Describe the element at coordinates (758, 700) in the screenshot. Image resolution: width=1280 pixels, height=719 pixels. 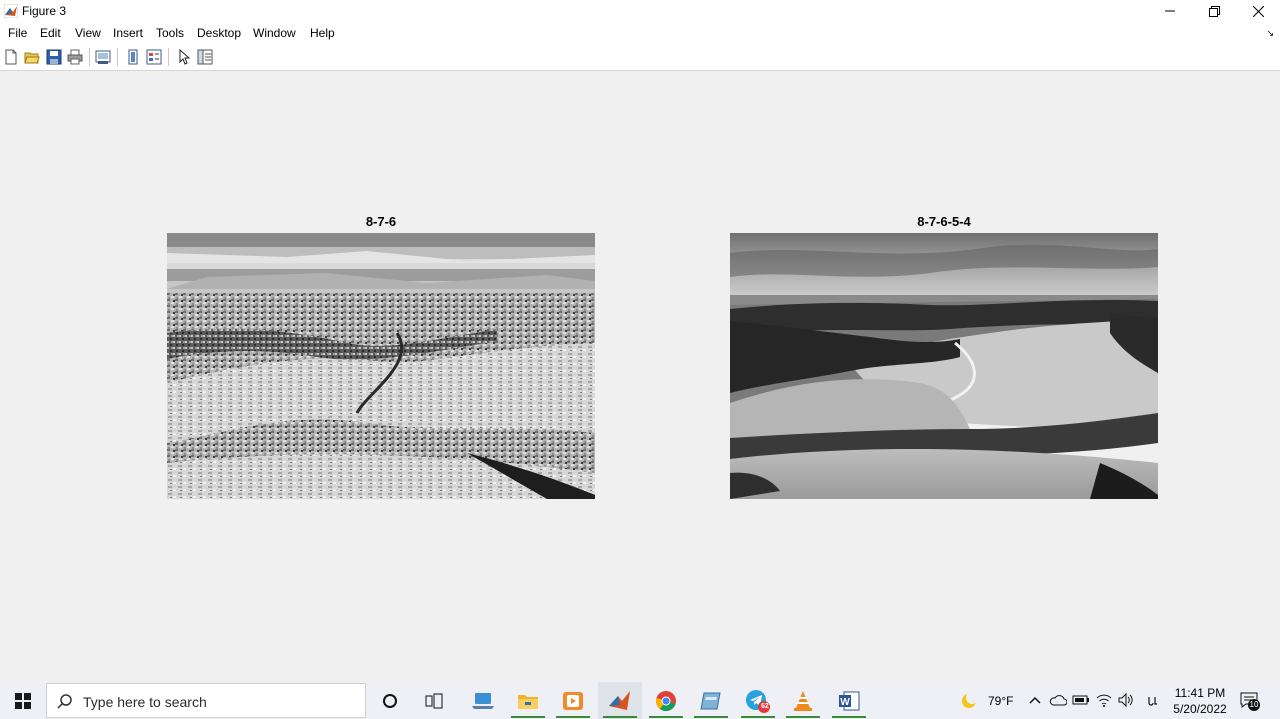
I see `taskbar-telegram: 62` at that location.